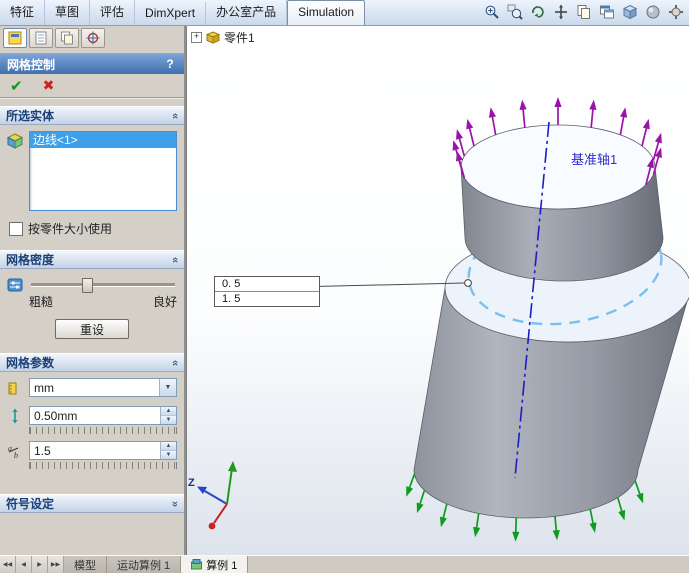 This screenshot has height=573, width=689. Describe the element at coordinates (18, 388) in the screenshot. I see `unit-ruler-icon` at that location.